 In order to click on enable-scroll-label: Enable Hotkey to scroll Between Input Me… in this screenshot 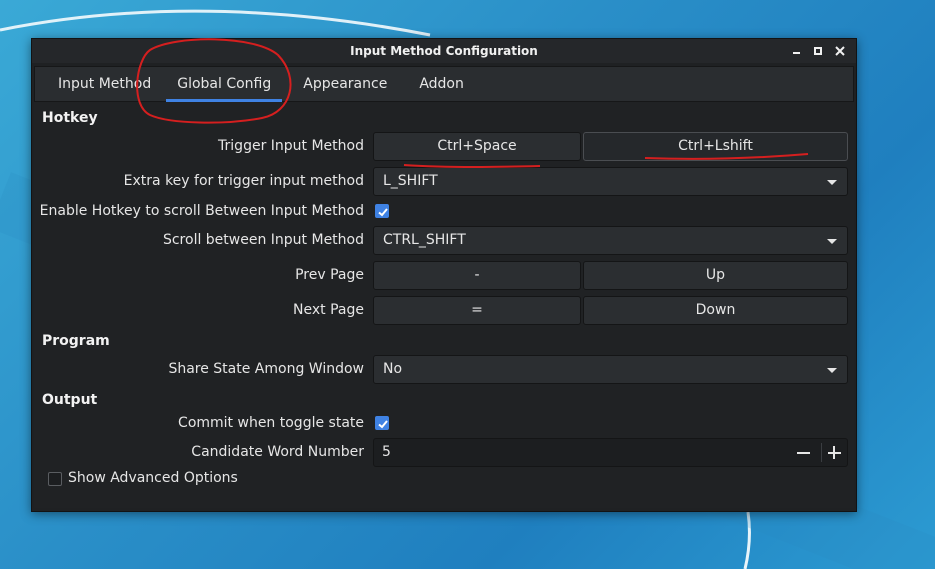, I will do `click(201, 211)`.